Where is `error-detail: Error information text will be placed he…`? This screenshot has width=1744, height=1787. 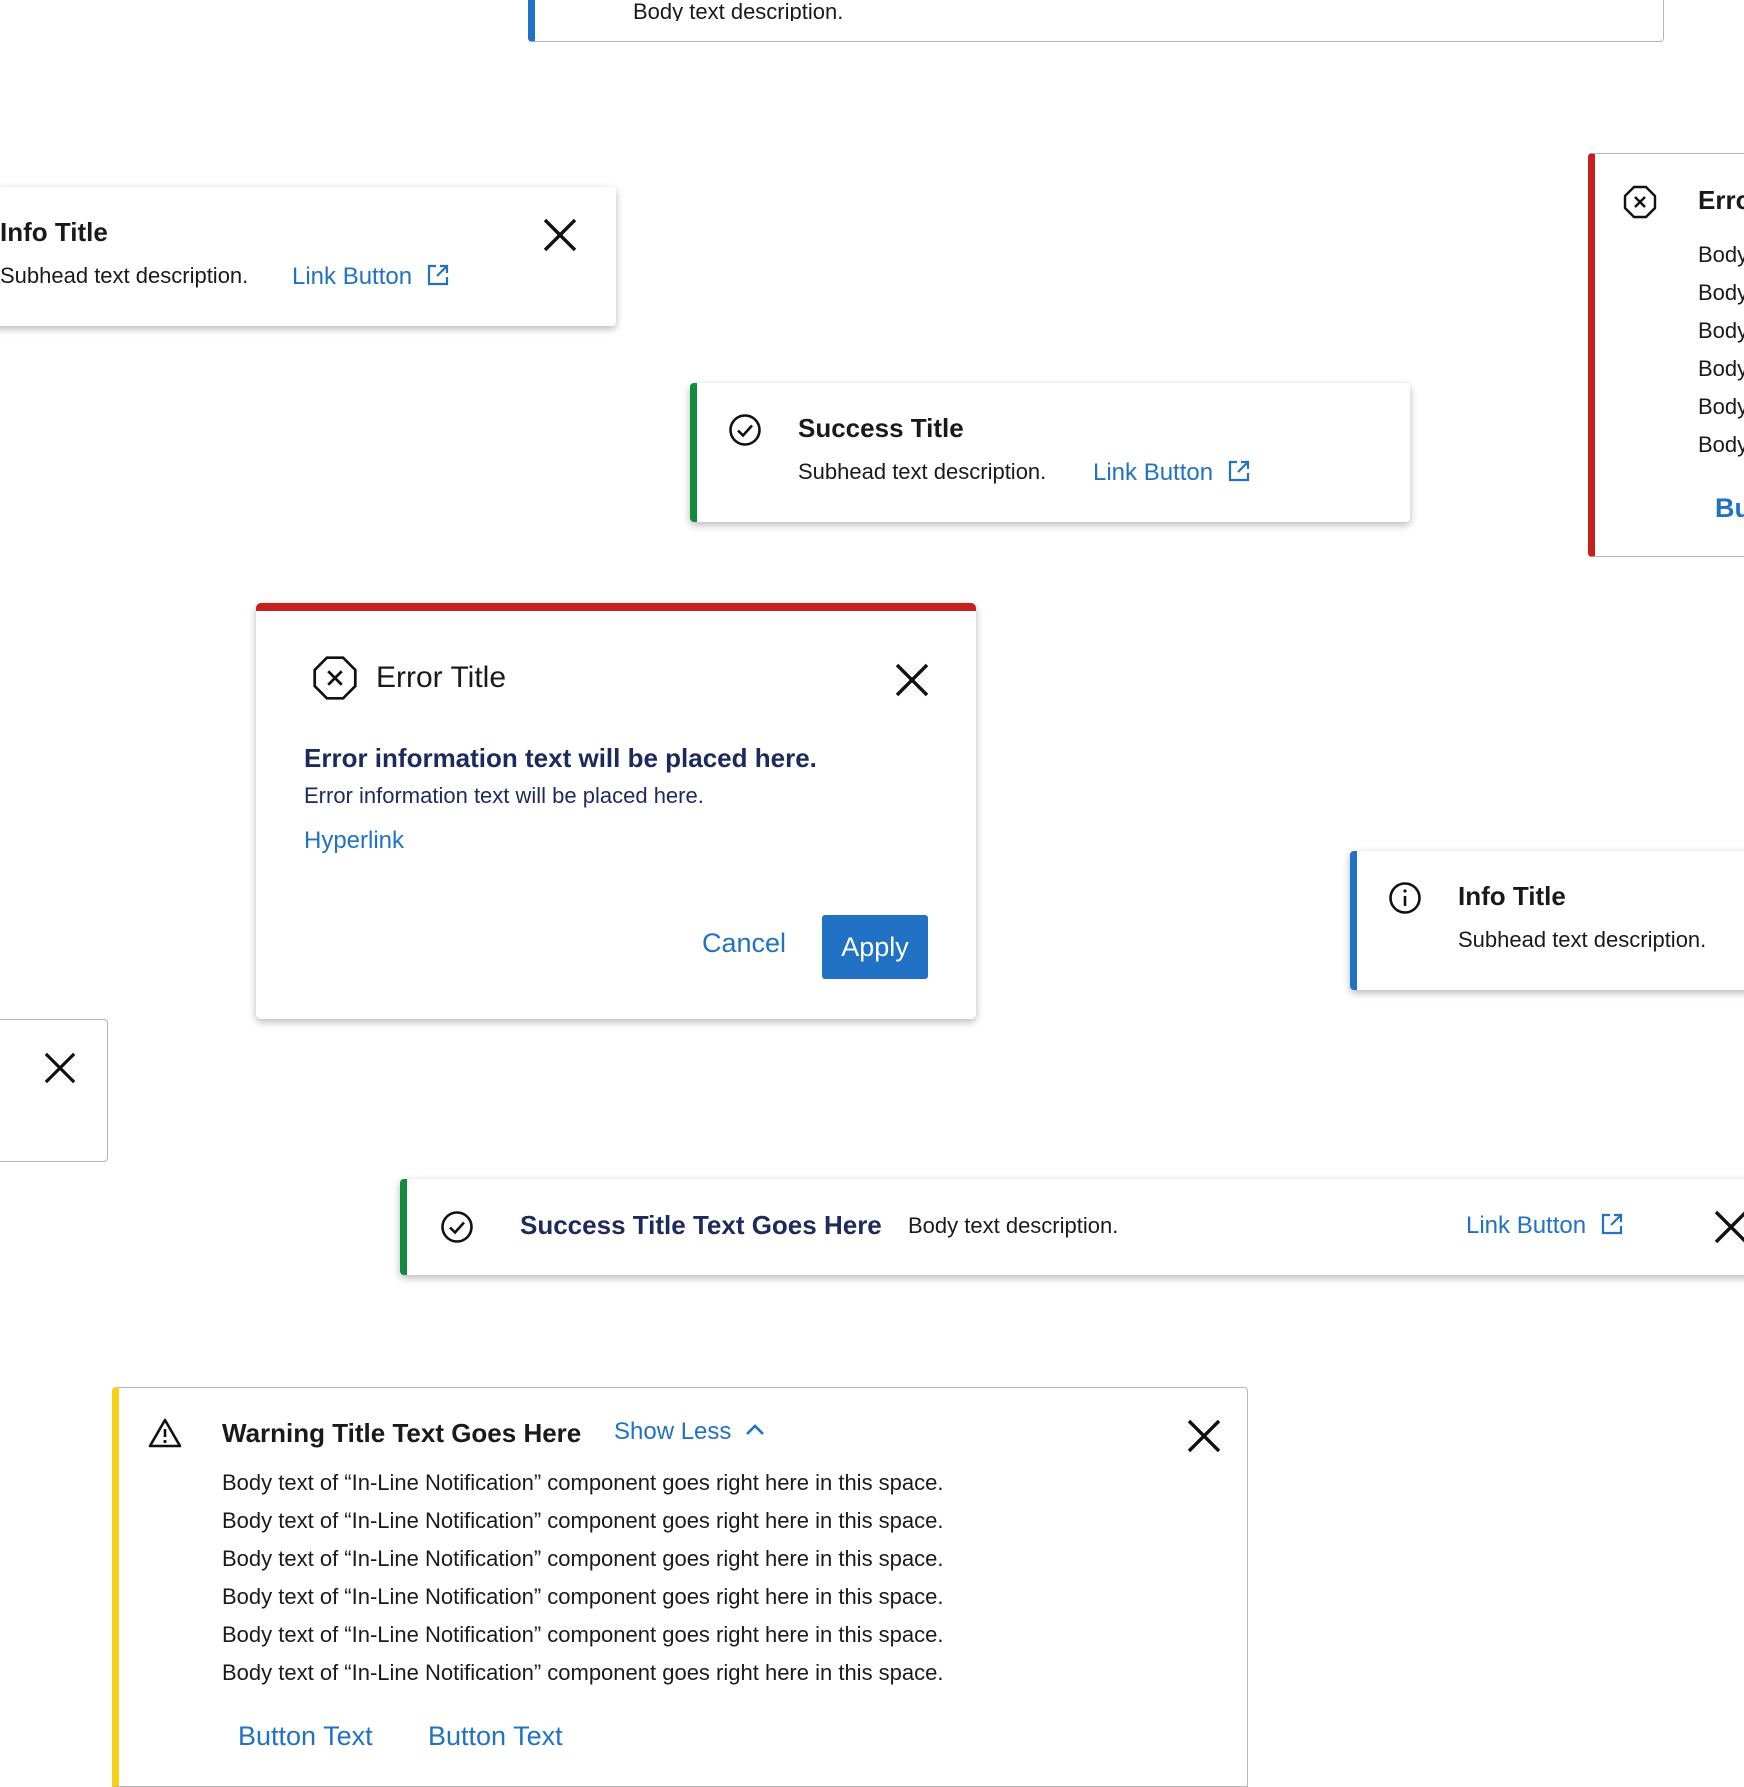
error-detail: Error information text will be placed he… is located at coordinates (504, 795).